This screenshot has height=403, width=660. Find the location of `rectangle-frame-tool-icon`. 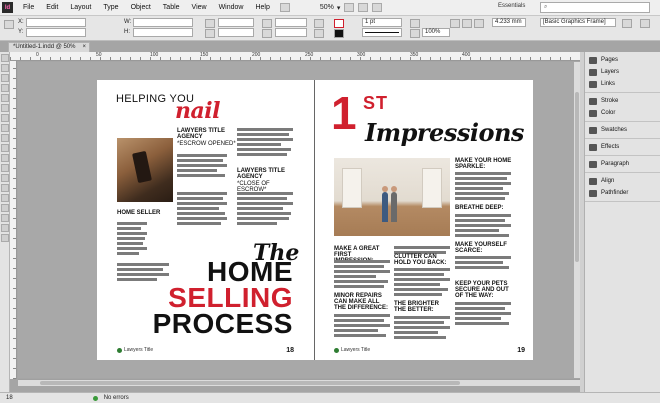

rectangle-frame-tool-icon is located at coordinates (5, 138).